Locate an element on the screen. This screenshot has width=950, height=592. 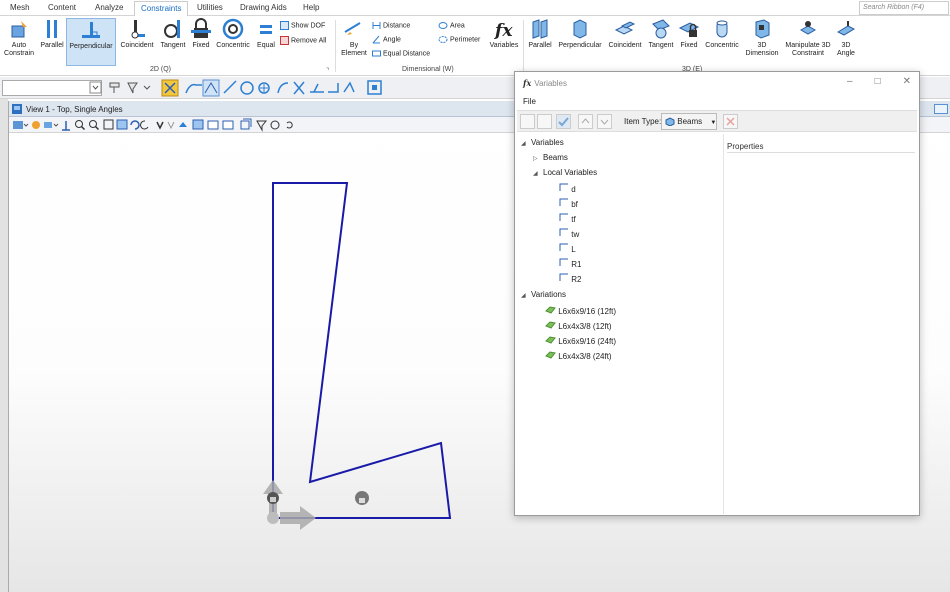
tree-item-variation: L6x4x3/8 (24ft) is located at coordinates (578, 355).